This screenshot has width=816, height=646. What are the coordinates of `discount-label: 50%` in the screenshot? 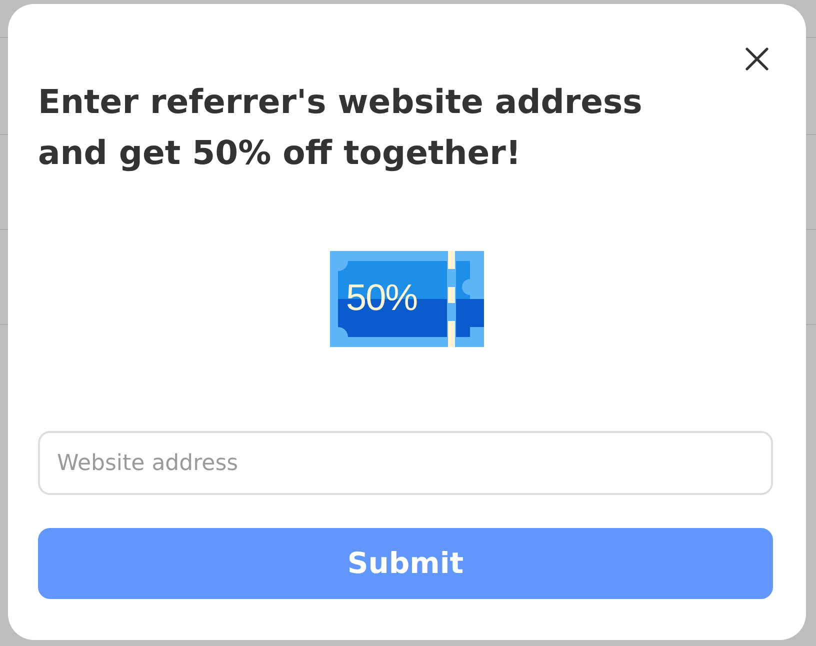 It's located at (382, 298).